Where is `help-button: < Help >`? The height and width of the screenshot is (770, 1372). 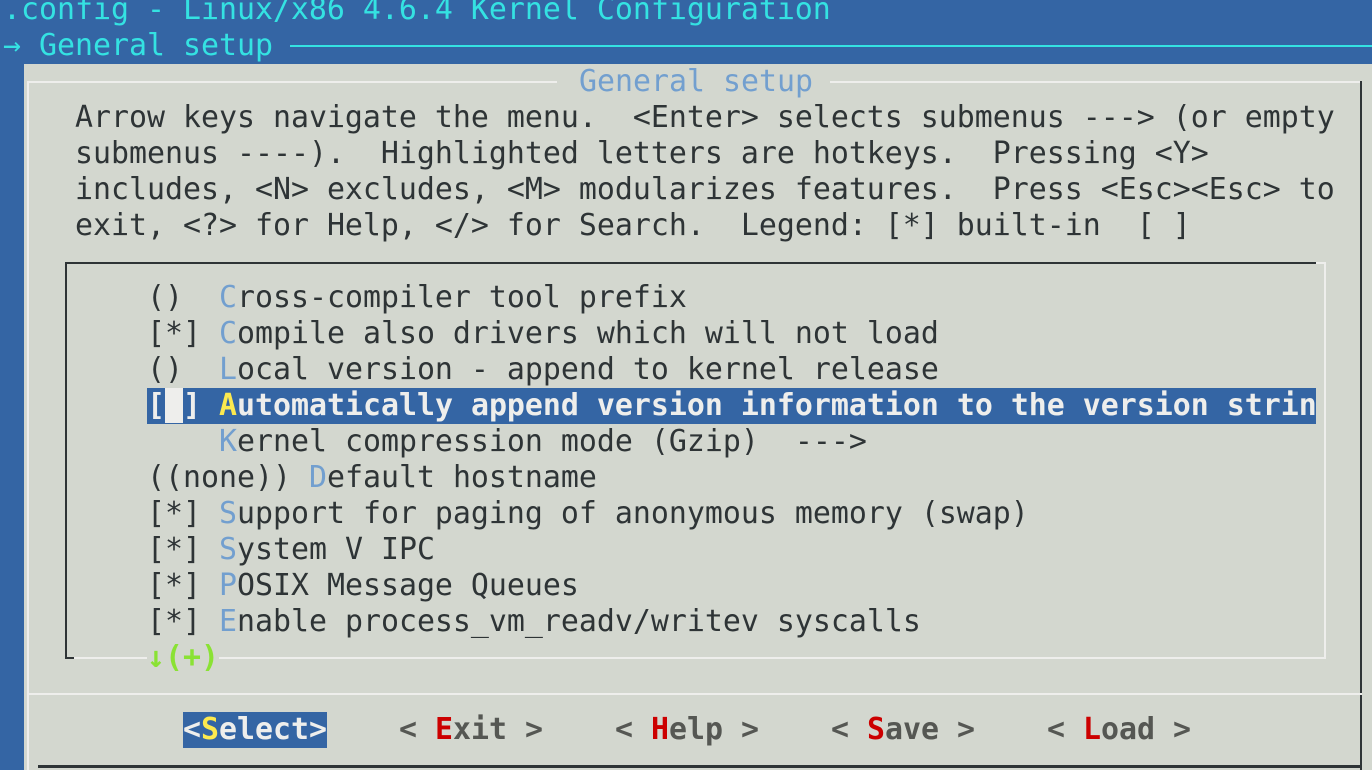
help-button: < Help > is located at coordinates (687, 730).